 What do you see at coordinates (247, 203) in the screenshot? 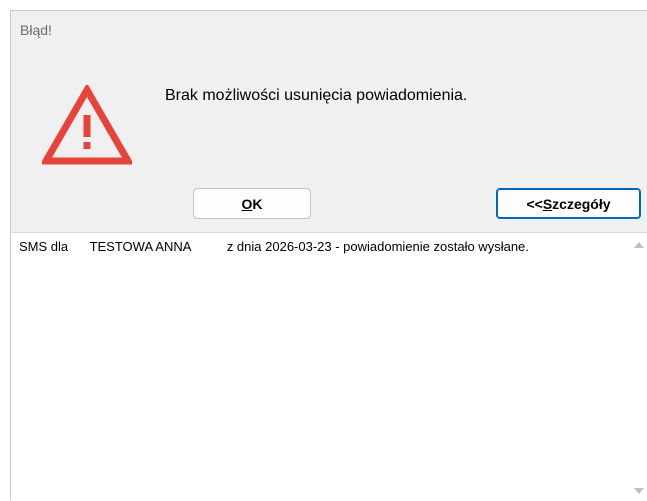
I see `ok-button-mnemonic: O` at bounding box center [247, 203].